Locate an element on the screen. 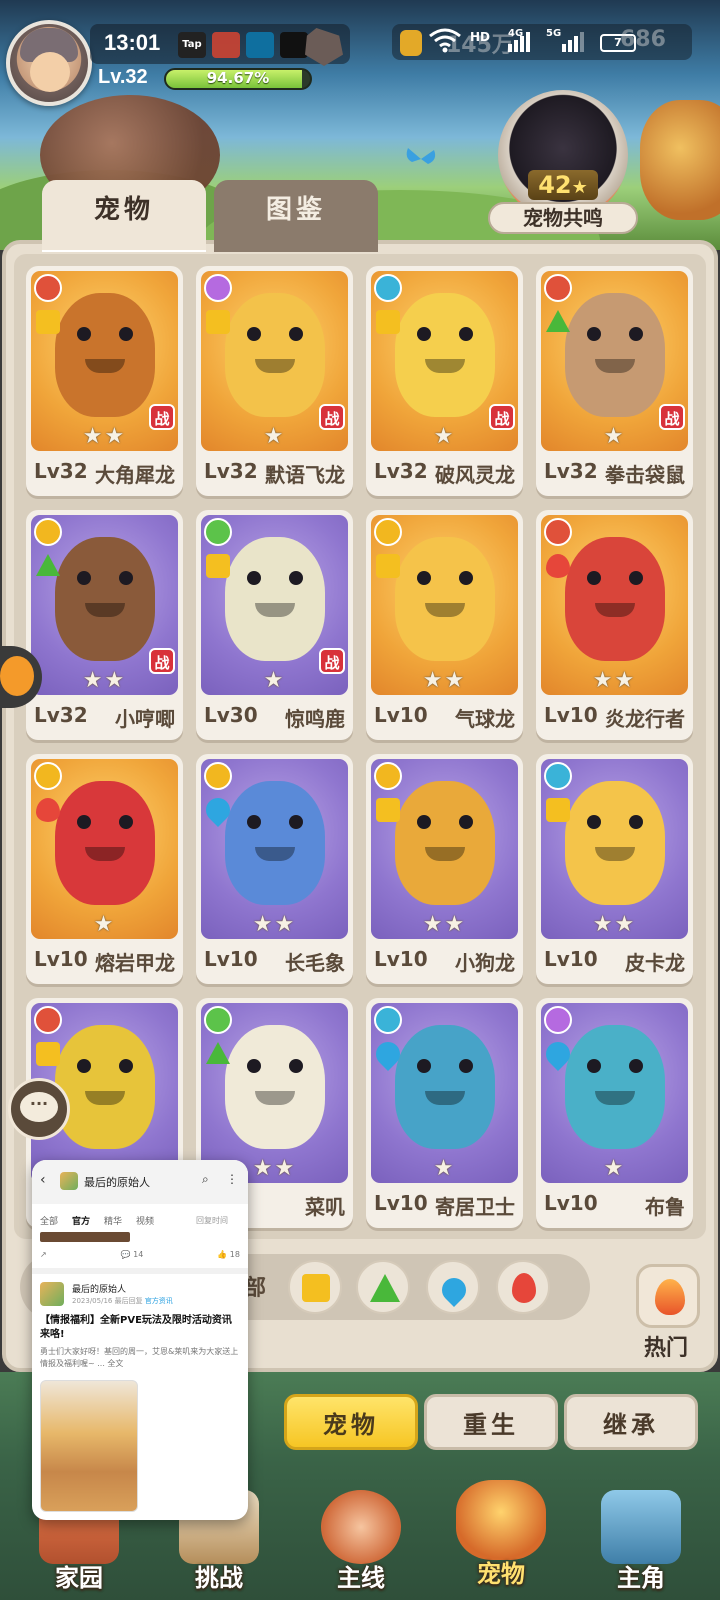 This screenshot has height=1600, width=720. post-thumbnail is located at coordinates (89, 1446).